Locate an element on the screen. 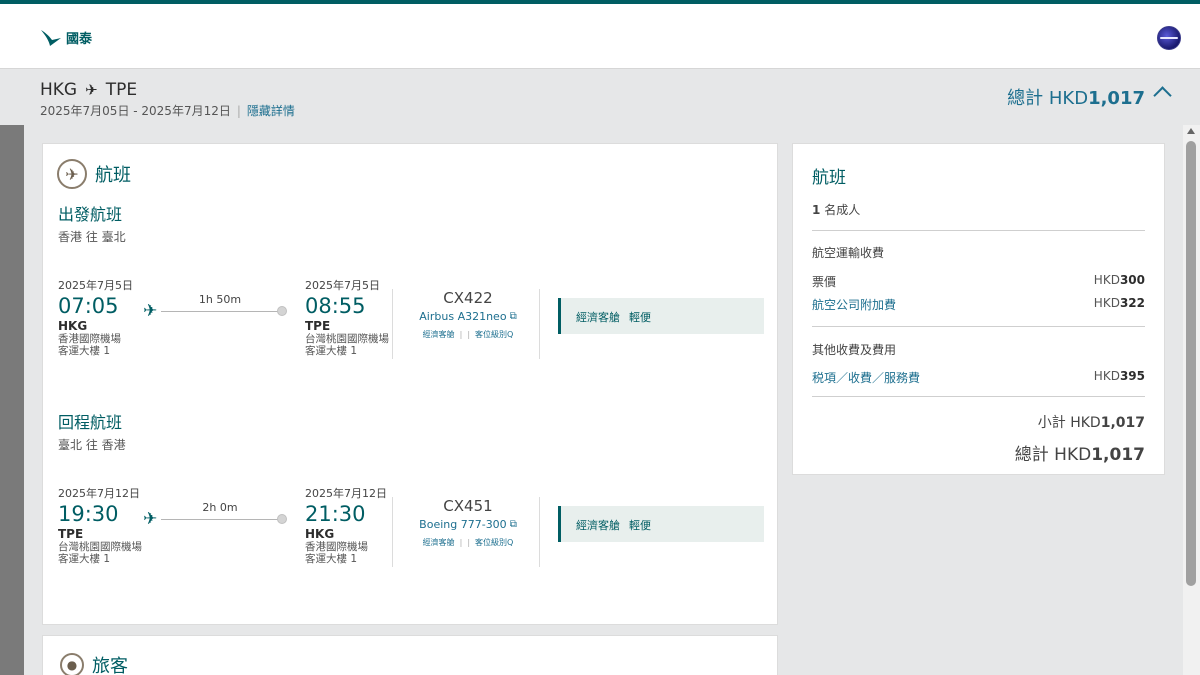  scrollbar is located at coordinates (1191, 400).